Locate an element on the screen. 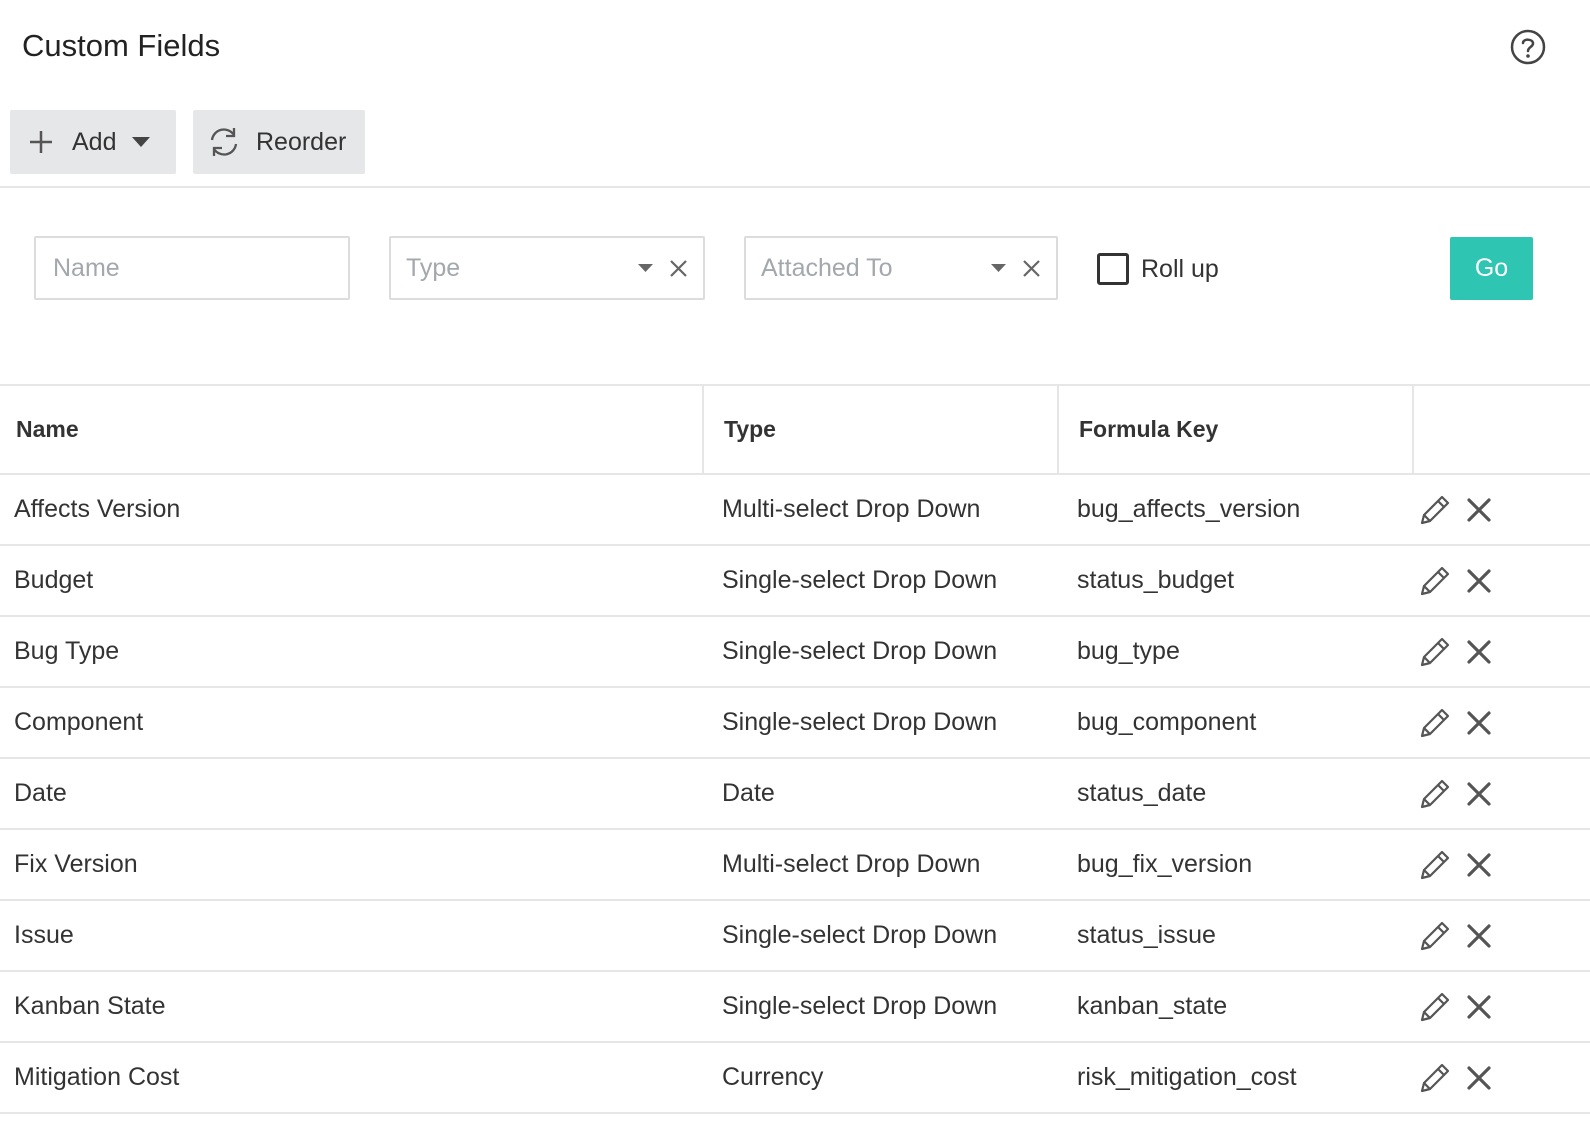  rollup-label: Roll up is located at coordinates (1180, 268).